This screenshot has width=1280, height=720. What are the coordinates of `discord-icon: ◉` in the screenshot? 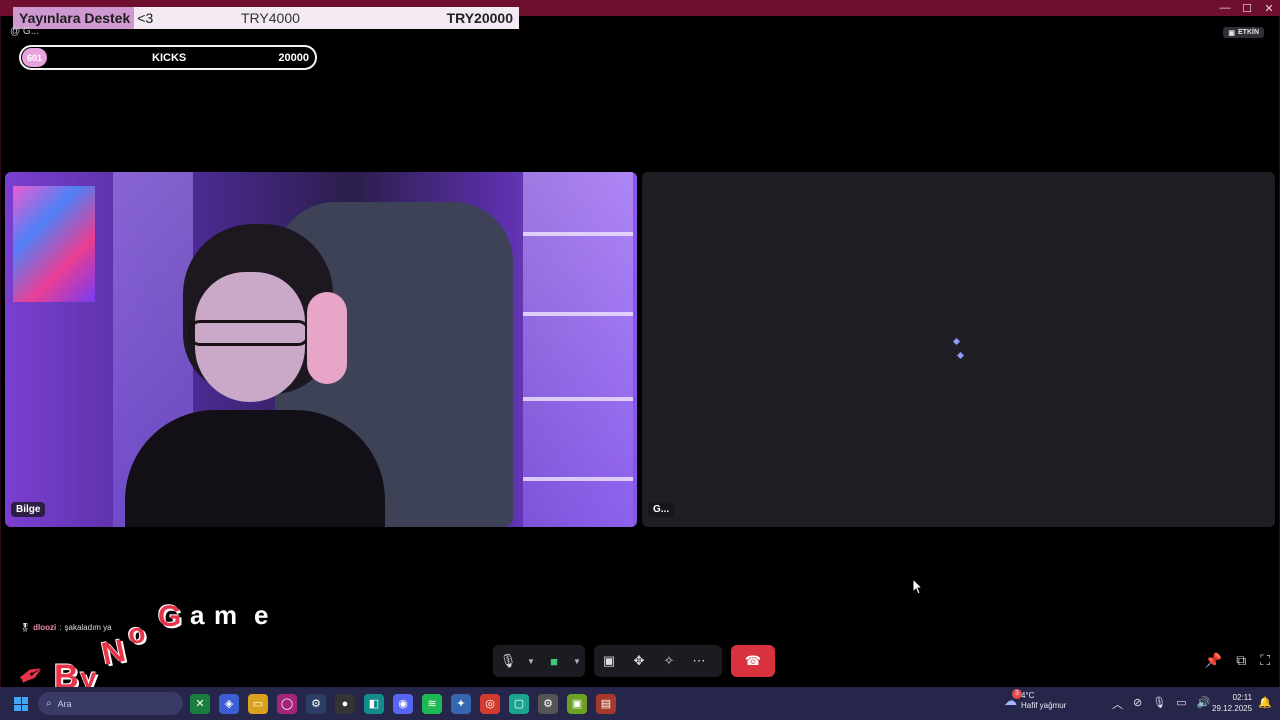 It's located at (403, 703).